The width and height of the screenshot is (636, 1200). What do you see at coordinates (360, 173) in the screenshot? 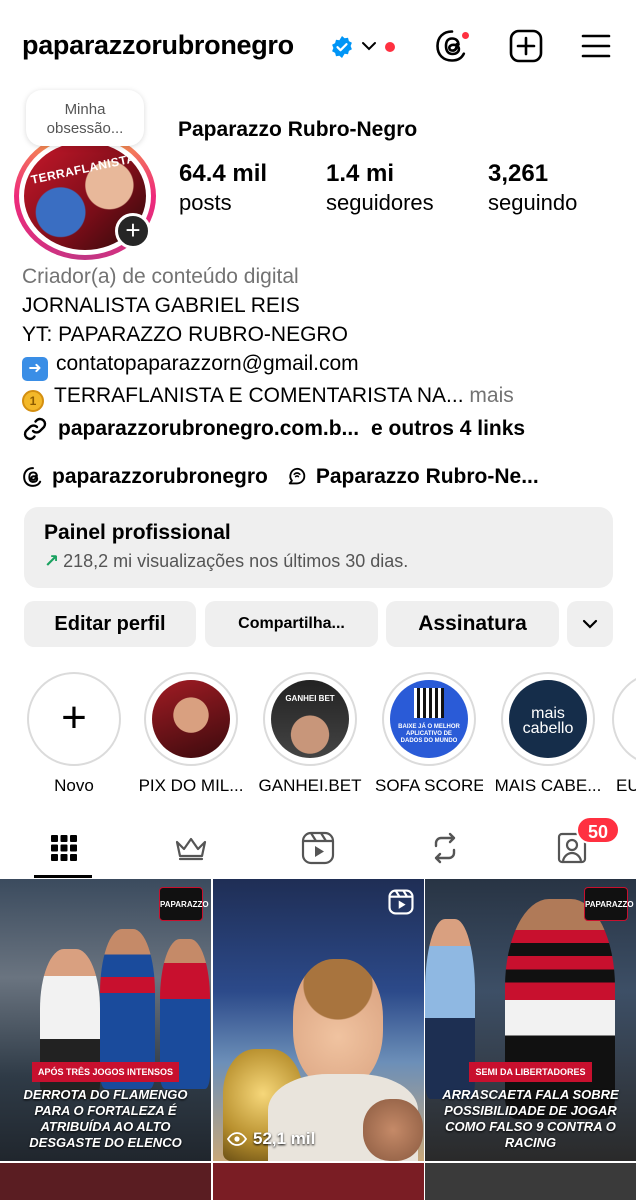
I see `stat-value: 1.4 mi` at bounding box center [360, 173].